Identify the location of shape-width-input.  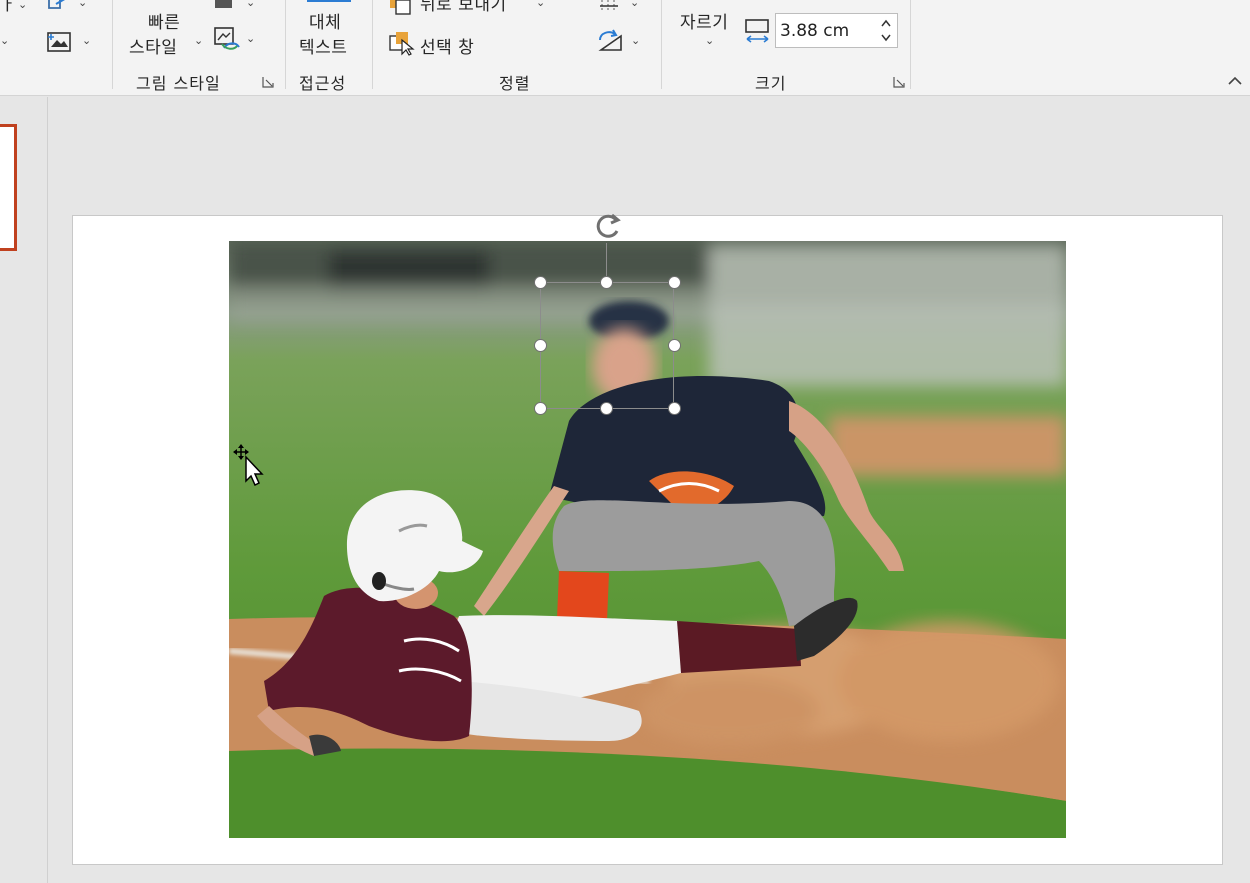
(827, 30).